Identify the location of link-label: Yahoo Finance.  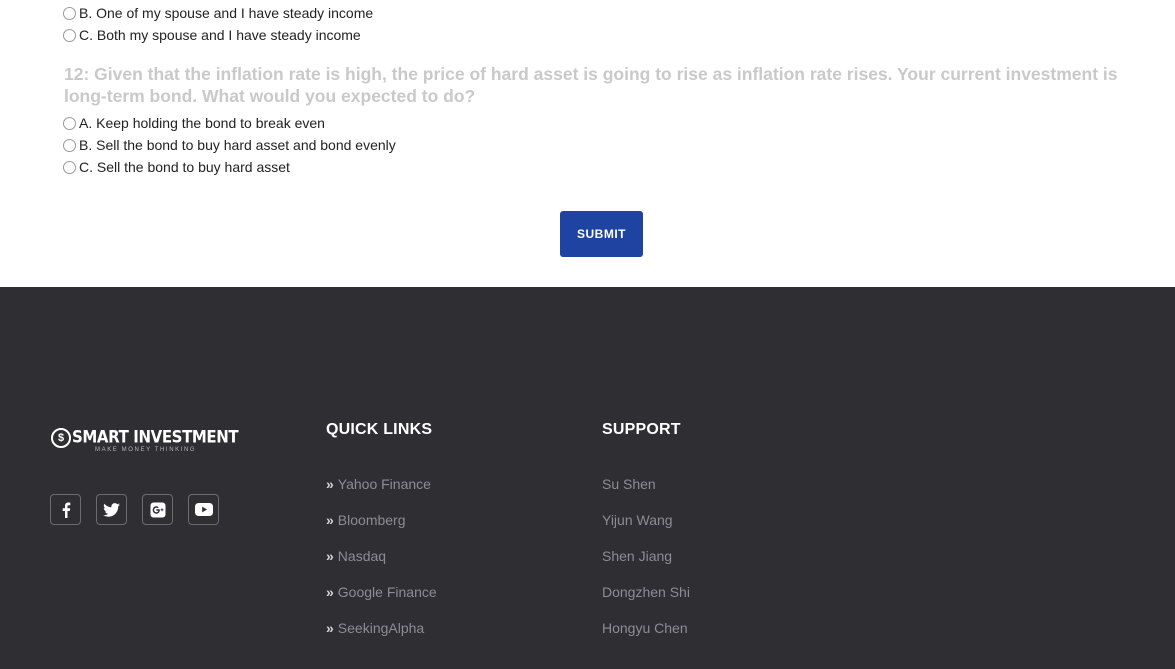
(384, 484).